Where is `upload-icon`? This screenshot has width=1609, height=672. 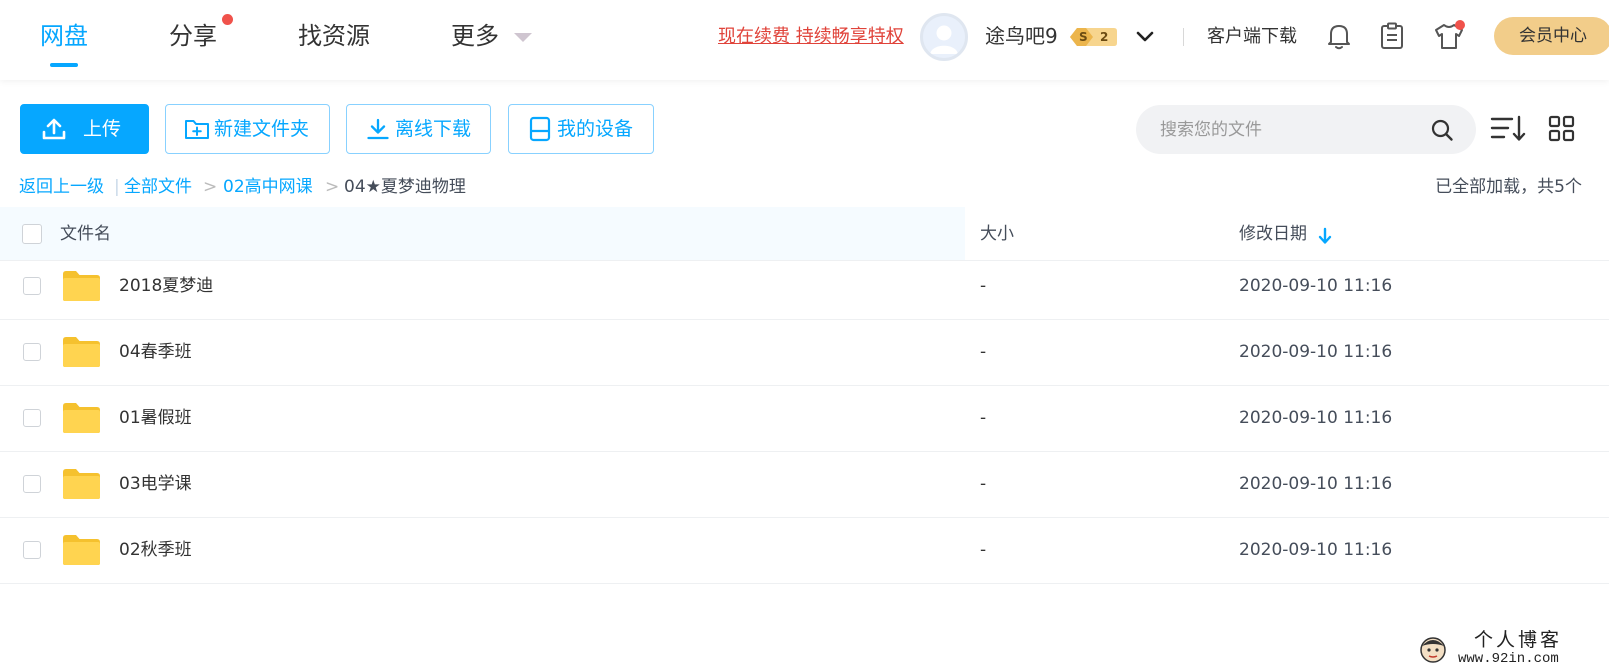
upload-icon is located at coordinates (54, 129).